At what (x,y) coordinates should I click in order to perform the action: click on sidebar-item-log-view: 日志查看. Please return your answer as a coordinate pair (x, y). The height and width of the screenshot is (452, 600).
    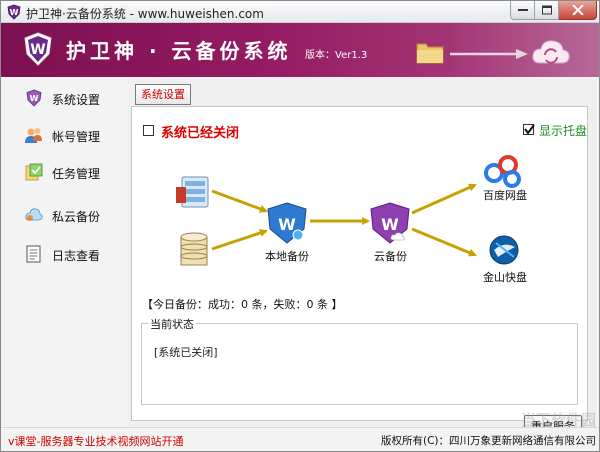
    Looking at the image, I should click on (75, 254).